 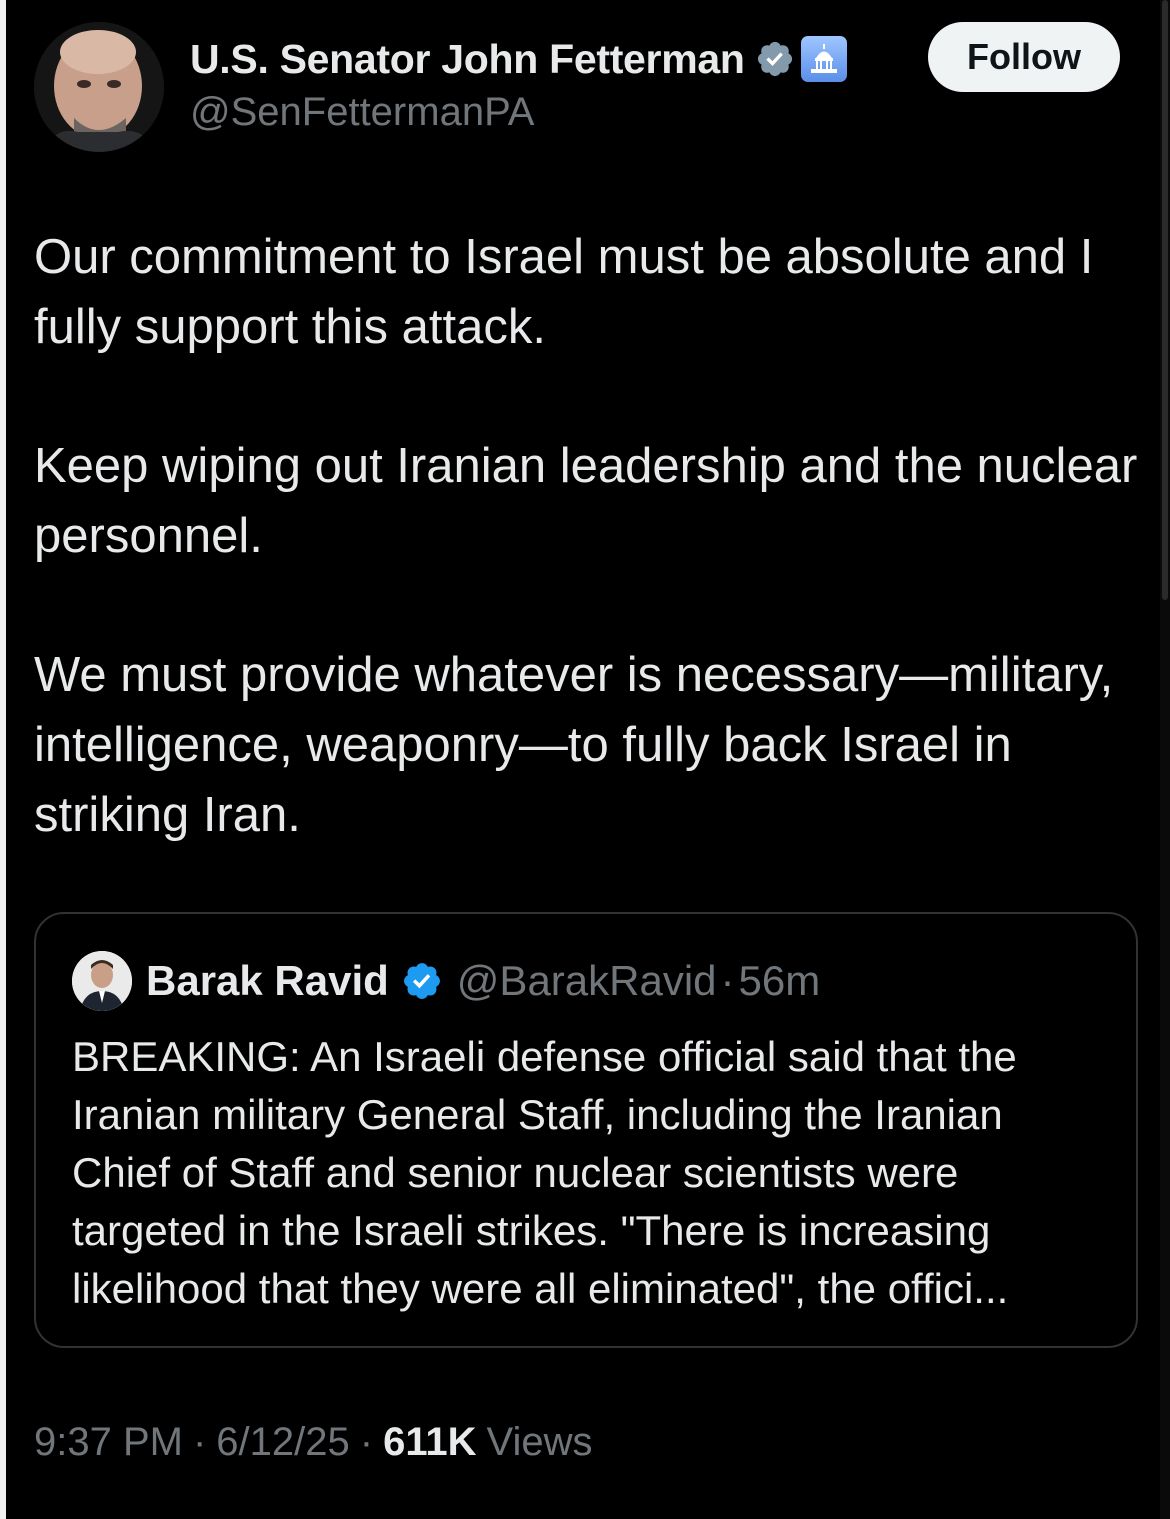 I want to click on quoted-author-avatar-image, so click(x=102, y=981).